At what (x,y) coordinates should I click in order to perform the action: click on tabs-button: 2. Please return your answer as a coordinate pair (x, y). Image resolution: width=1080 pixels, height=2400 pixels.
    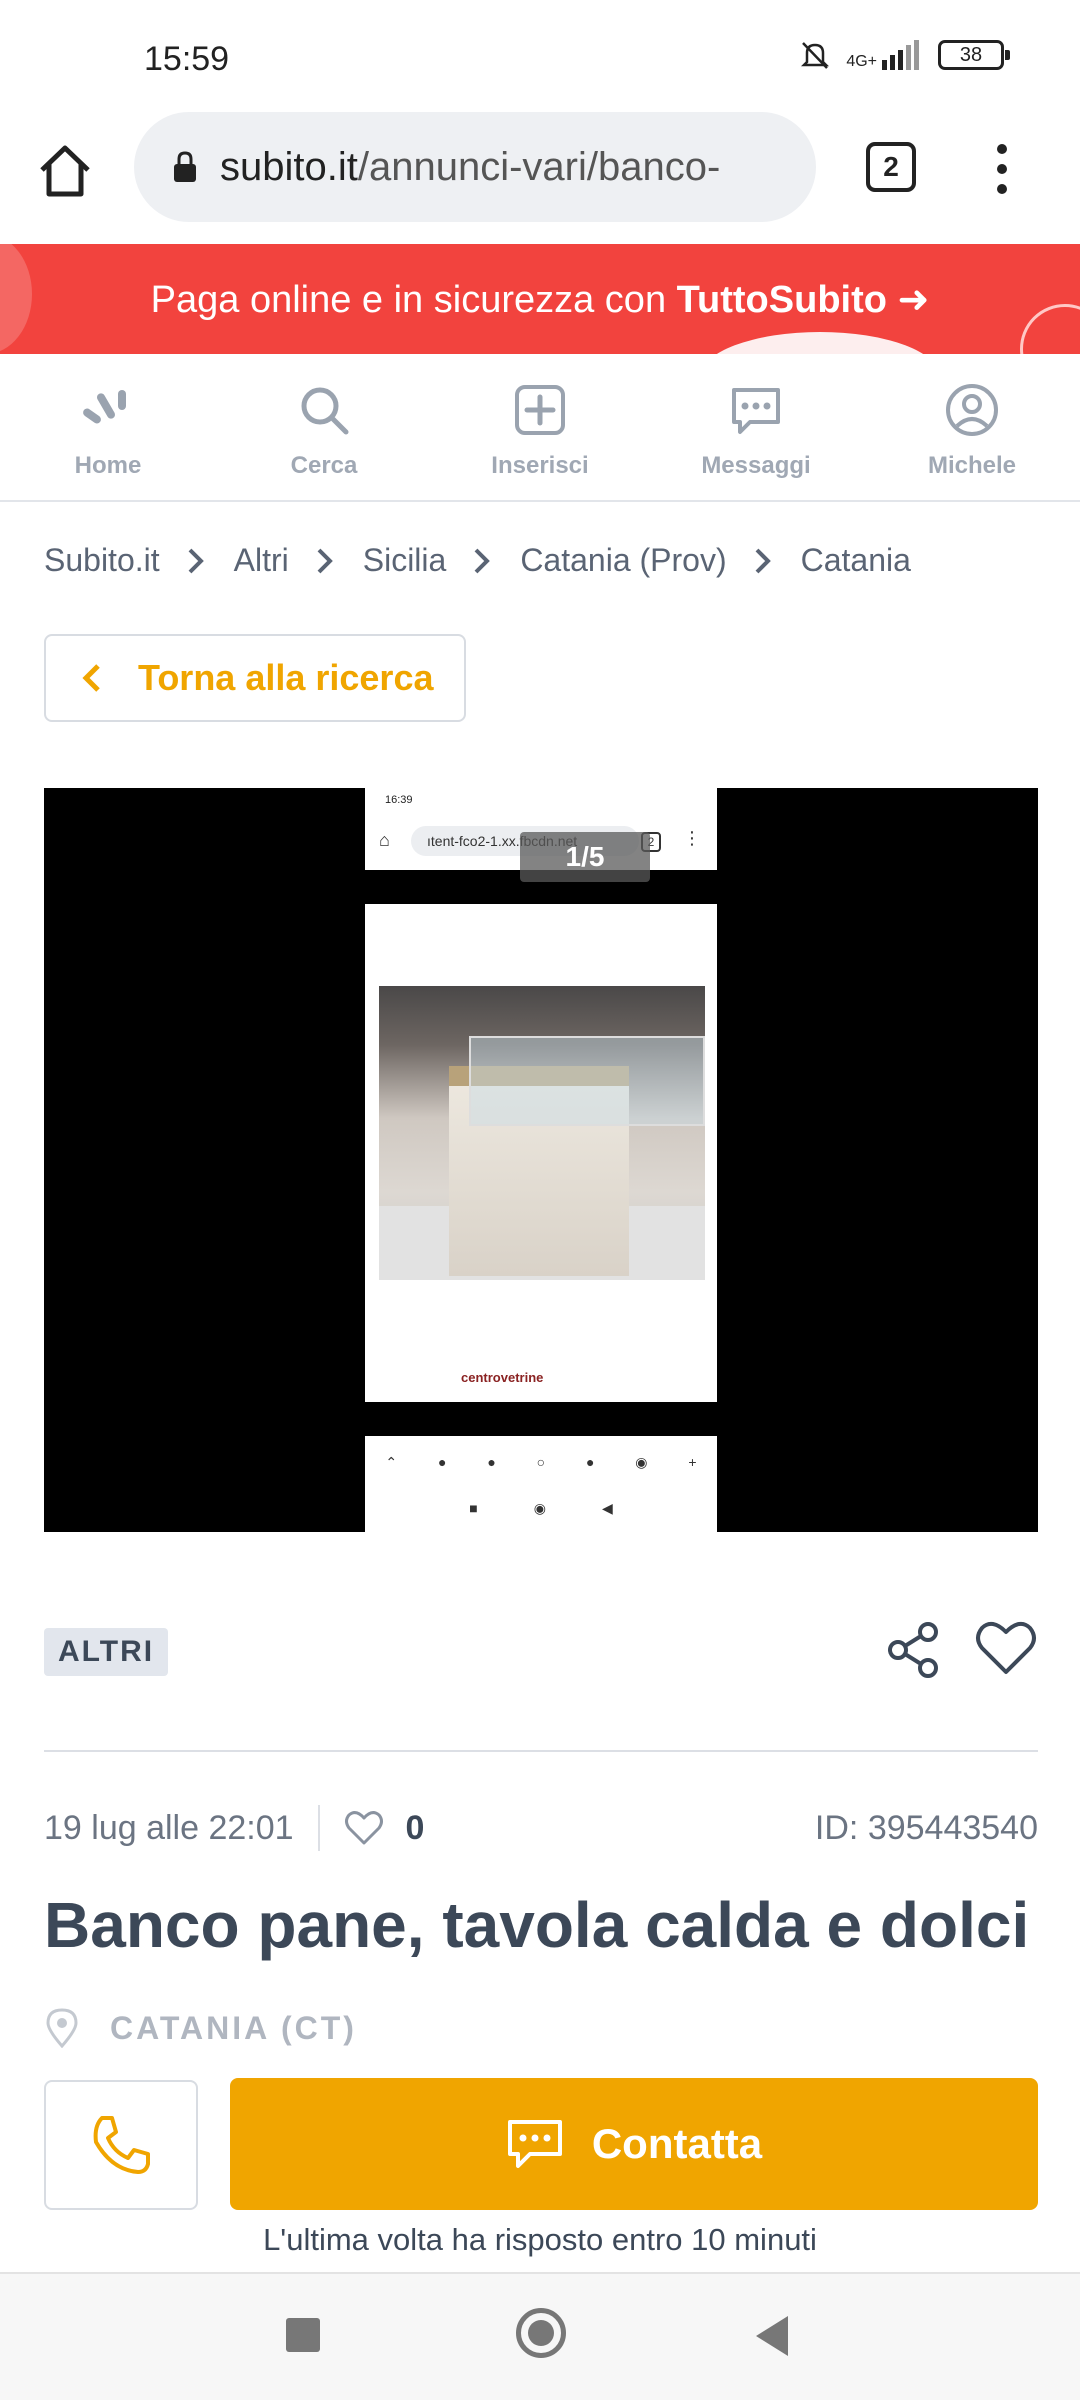
    Looking at the image, I should click on (891, 167).